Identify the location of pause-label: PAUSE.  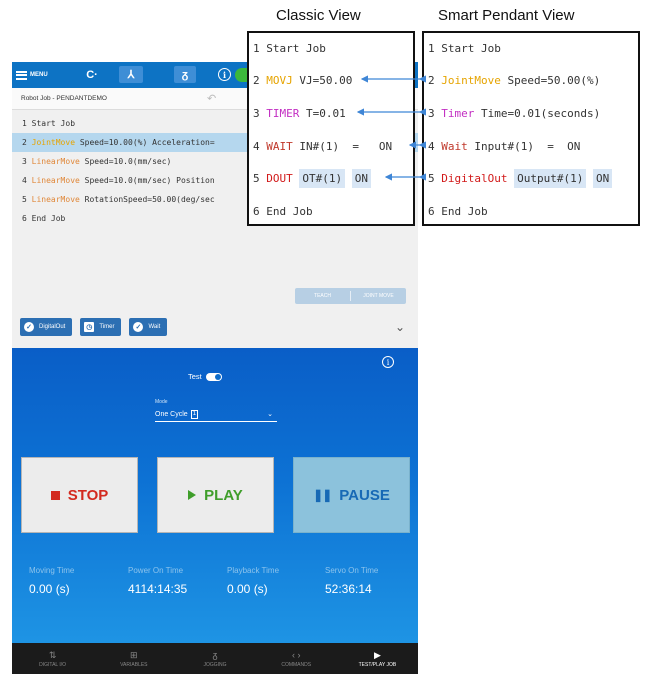
(364, 495).